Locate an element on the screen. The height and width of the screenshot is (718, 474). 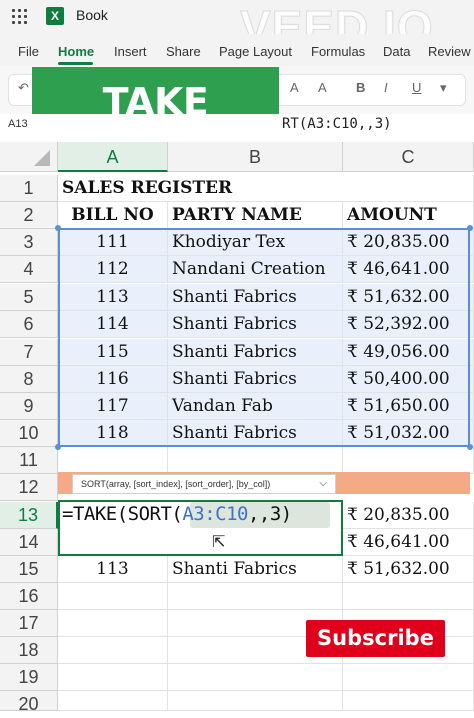
chevron-down-icon: ⌵ is located at coordinates (323, 484).